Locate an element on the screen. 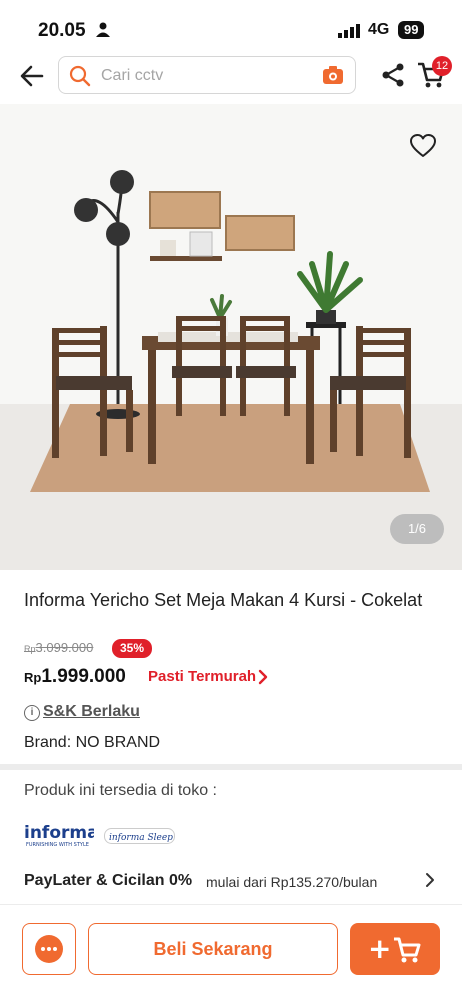 This screenshot has height=1001, width=462. brand-row: Brand: NO BRAND is located at coordinates (92, 743).